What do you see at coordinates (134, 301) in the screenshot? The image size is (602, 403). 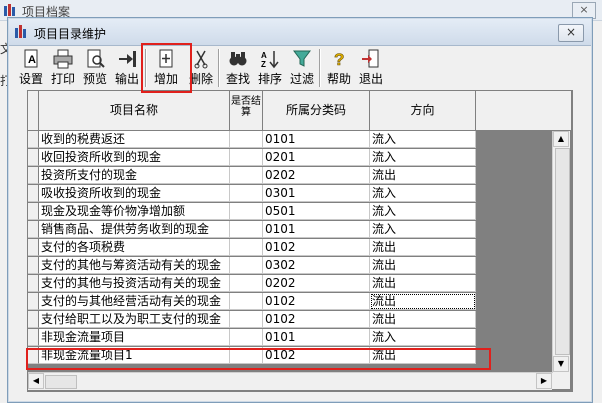 I see `cell-project-name: 支付的与其他经营活动有关的现金` at bounding box center [134, 301].